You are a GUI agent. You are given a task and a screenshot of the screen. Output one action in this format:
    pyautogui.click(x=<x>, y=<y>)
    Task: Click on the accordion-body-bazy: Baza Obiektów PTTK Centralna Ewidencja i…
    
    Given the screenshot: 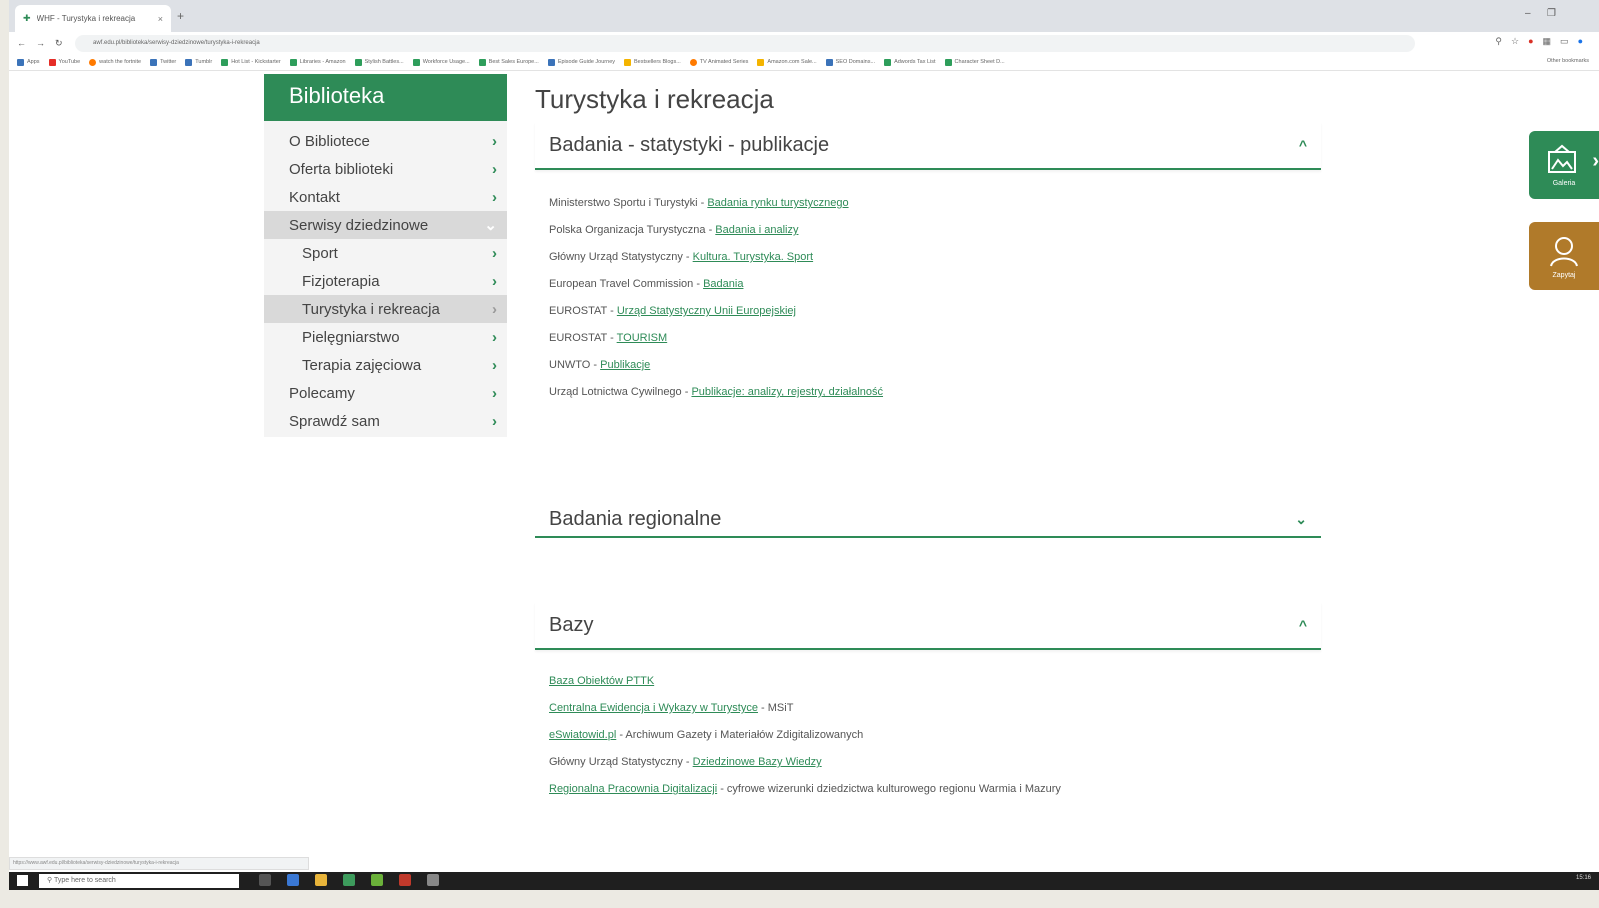 What is the action you would take?
    pyautogui.click(x=928, y=726)
    